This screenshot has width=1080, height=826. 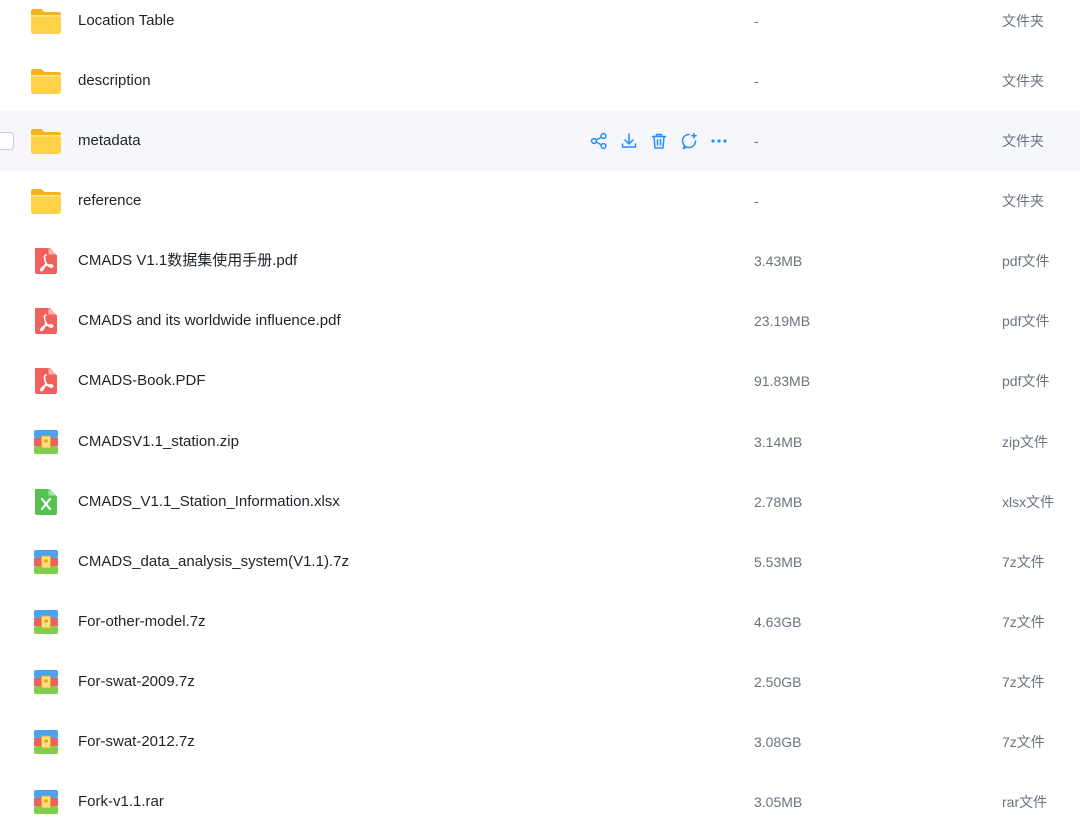 I want to click on comment-icon, so click(x=689, y=141).